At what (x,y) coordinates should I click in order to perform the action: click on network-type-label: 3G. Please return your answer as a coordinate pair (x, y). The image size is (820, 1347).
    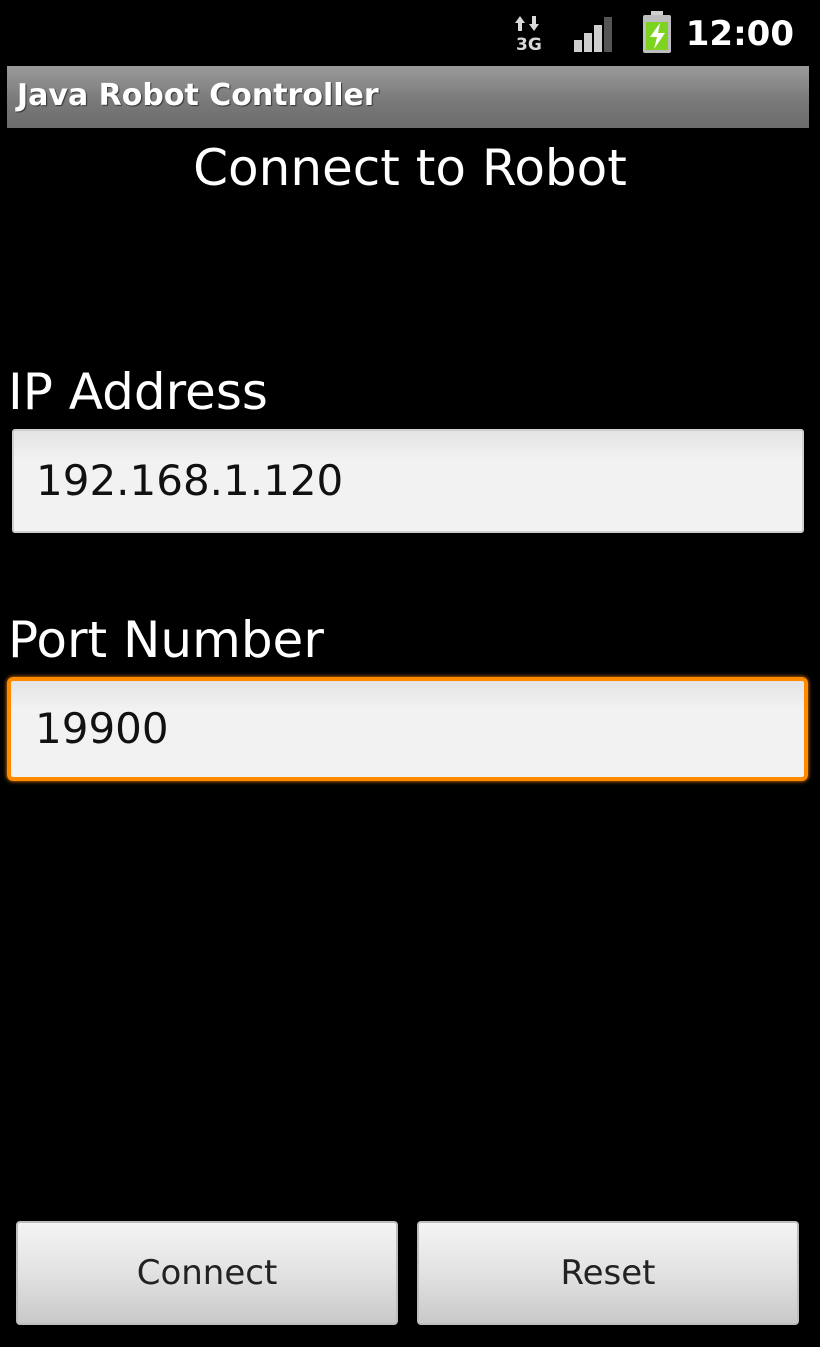
    Looking at the image, I should click on (529, 43).